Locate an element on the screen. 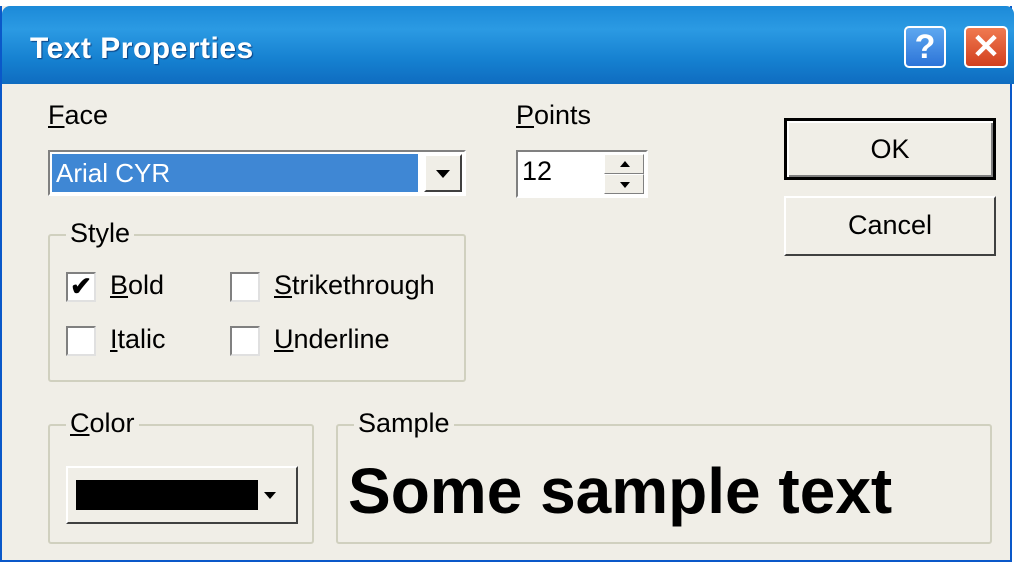 Image resolution: width=1018 pixels, height=567 pixels. color-picker-button is located at coordinates (182, 495).